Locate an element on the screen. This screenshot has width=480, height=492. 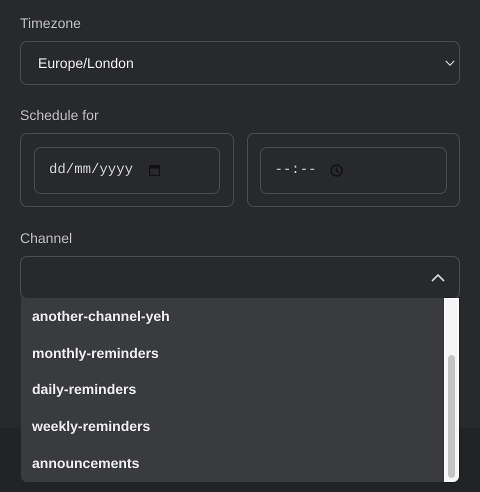
date-field: dd/mm/yyyy is located at coordinates (127, 170).